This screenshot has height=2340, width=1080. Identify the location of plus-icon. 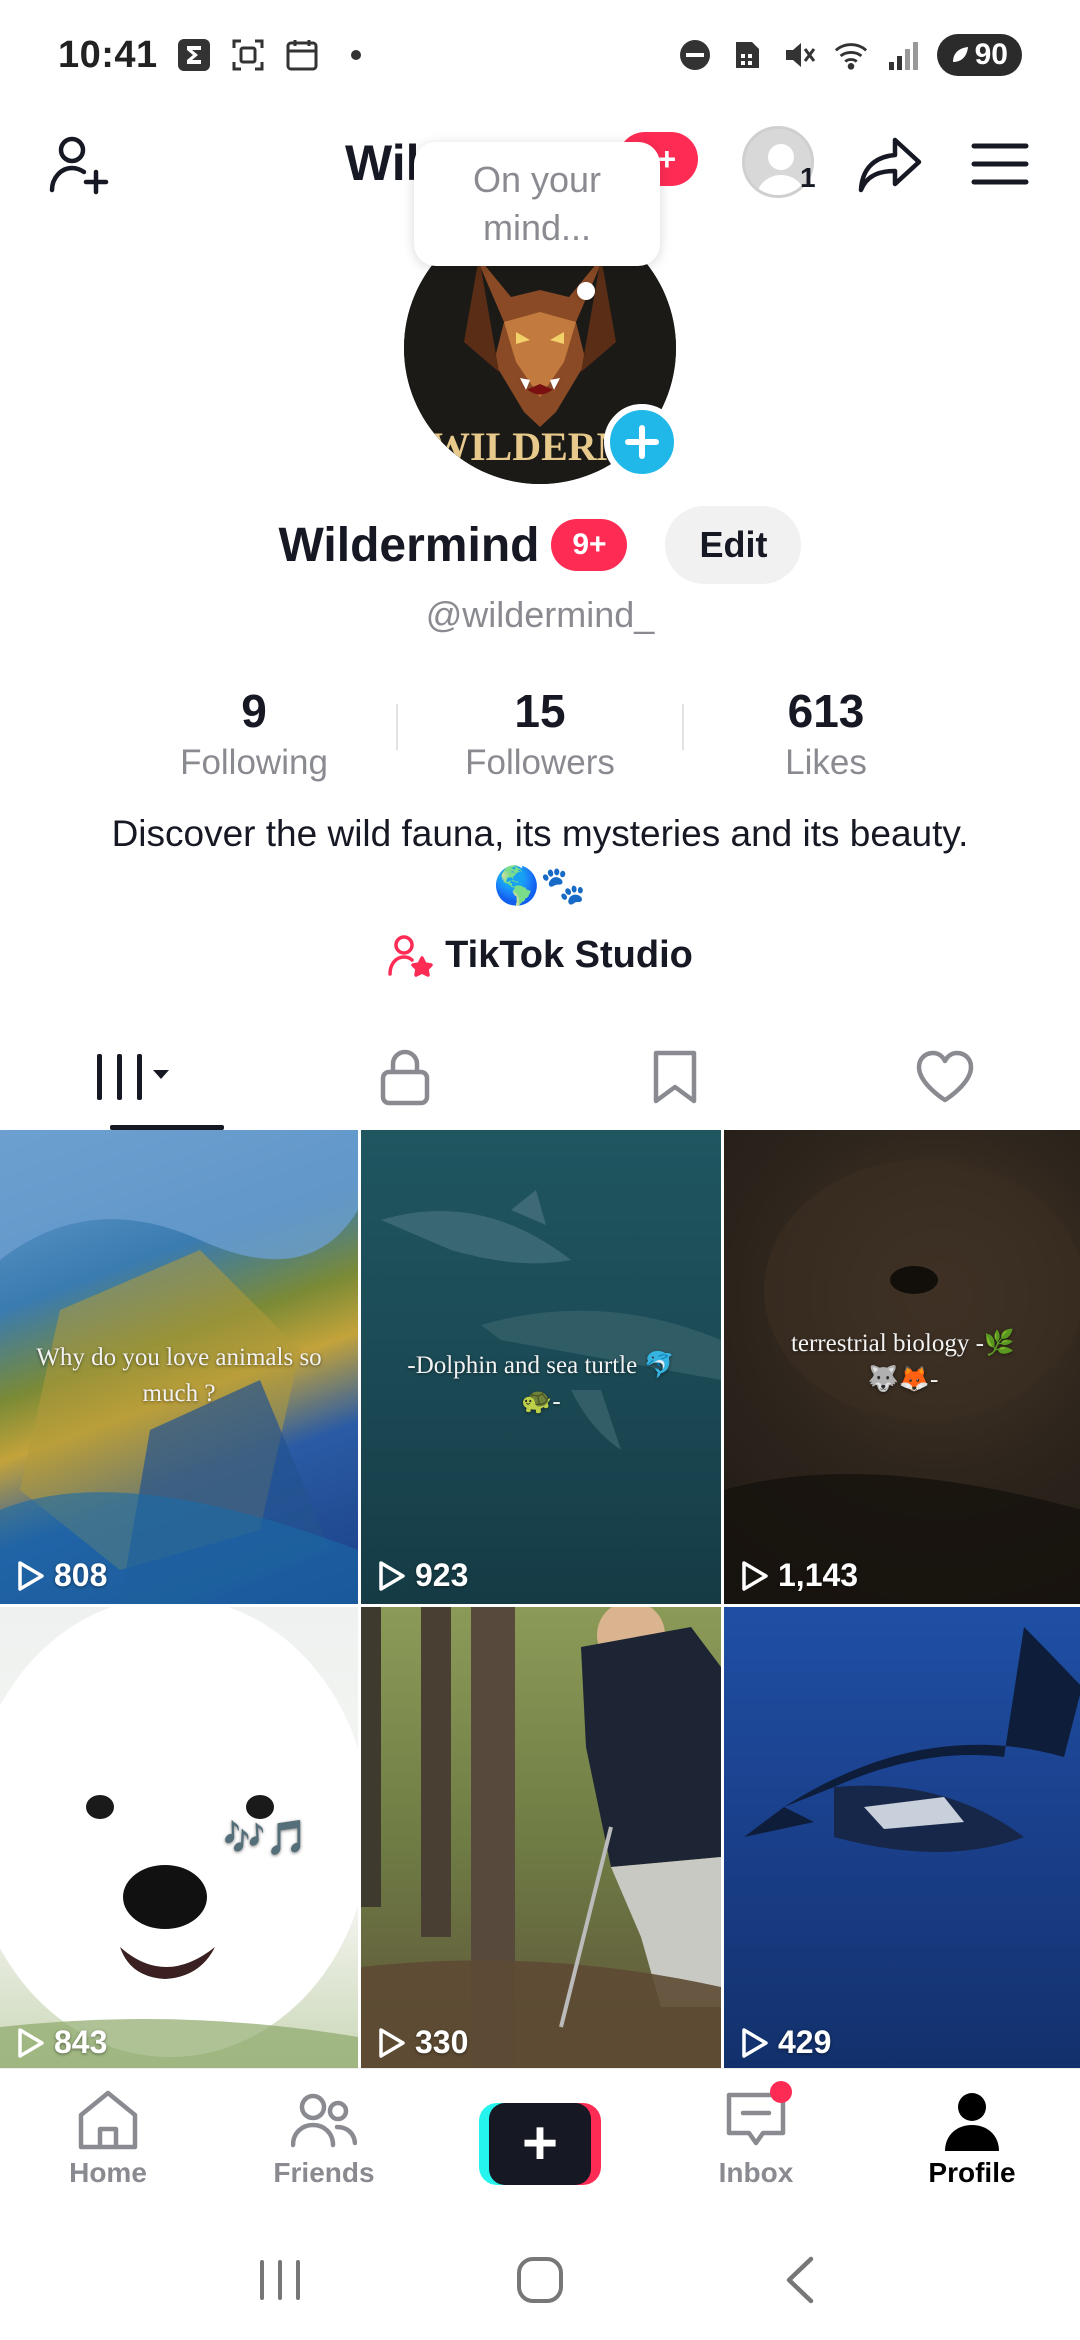
(642, 442).